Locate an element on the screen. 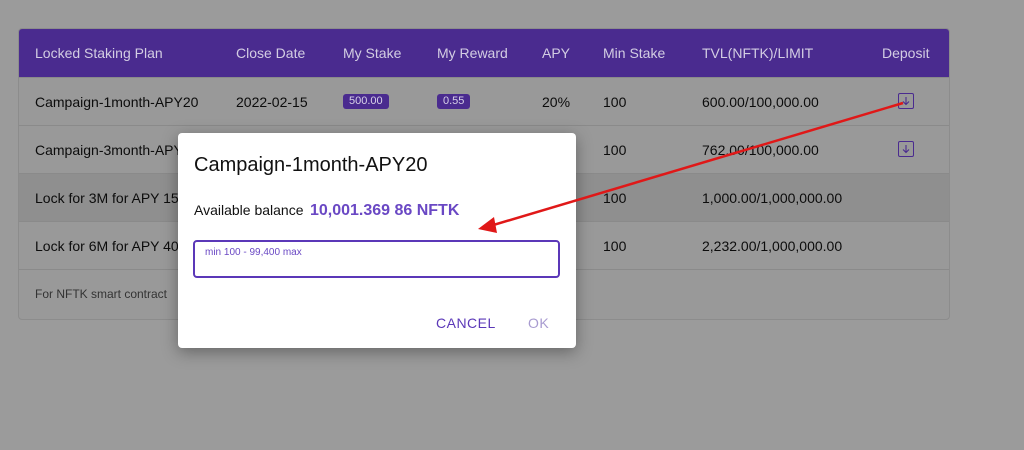 This screenshot has height=450, width=1024. header-close-date: Close Date is located at coordinates (271, 53).